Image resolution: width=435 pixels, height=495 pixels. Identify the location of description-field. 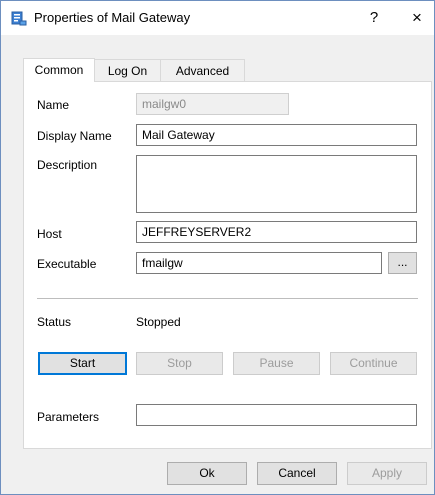
(276, 184).